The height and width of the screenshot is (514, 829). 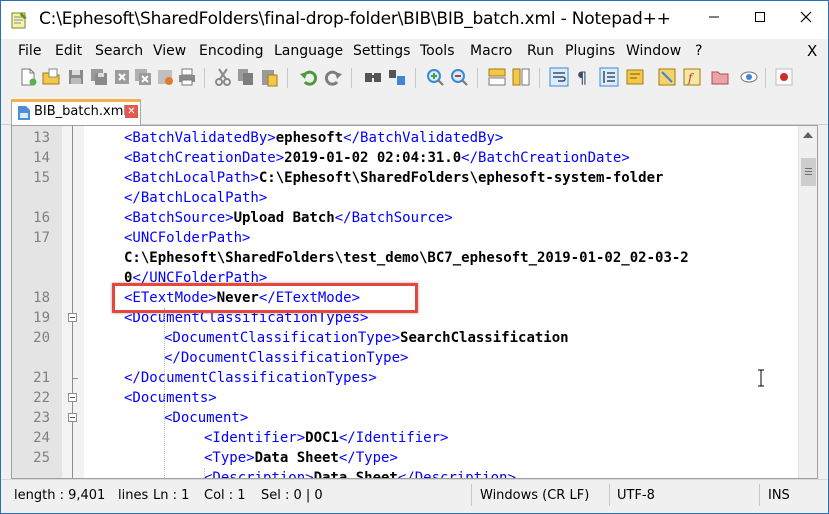 I want to click on code-line: </DocumentClassificationTypes>, so click(x=250, y=378).